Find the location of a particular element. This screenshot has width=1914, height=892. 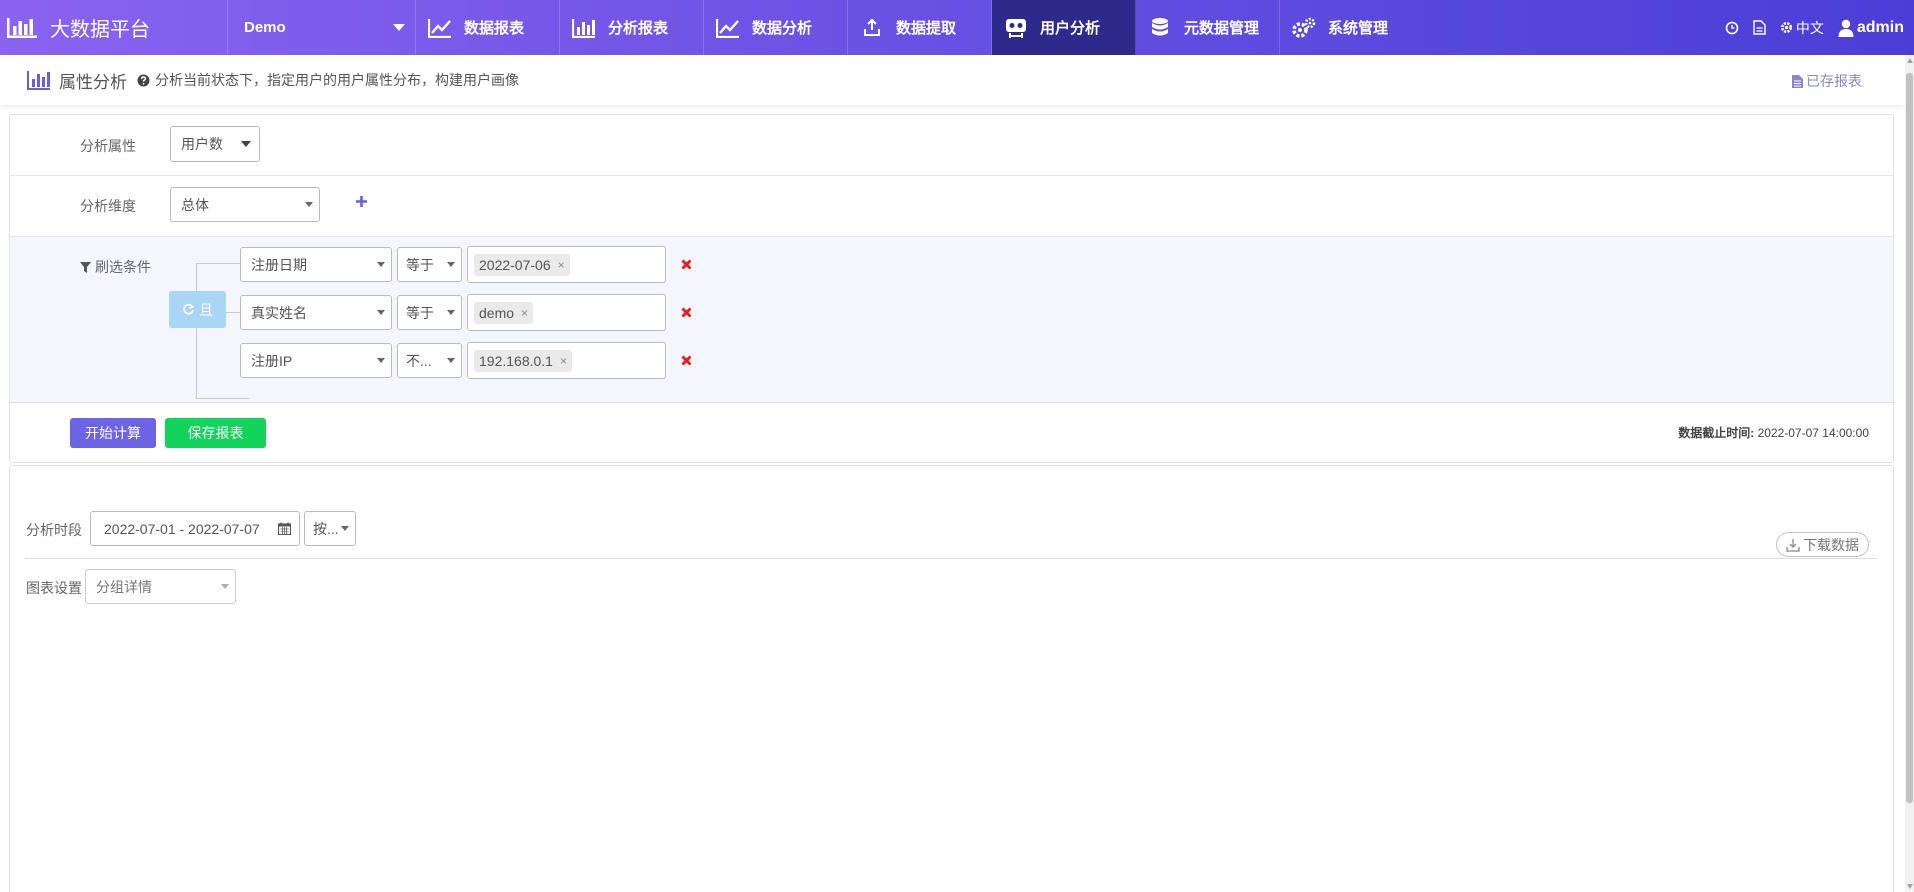

add-dimension-icon is located at coordinates (361, 201).